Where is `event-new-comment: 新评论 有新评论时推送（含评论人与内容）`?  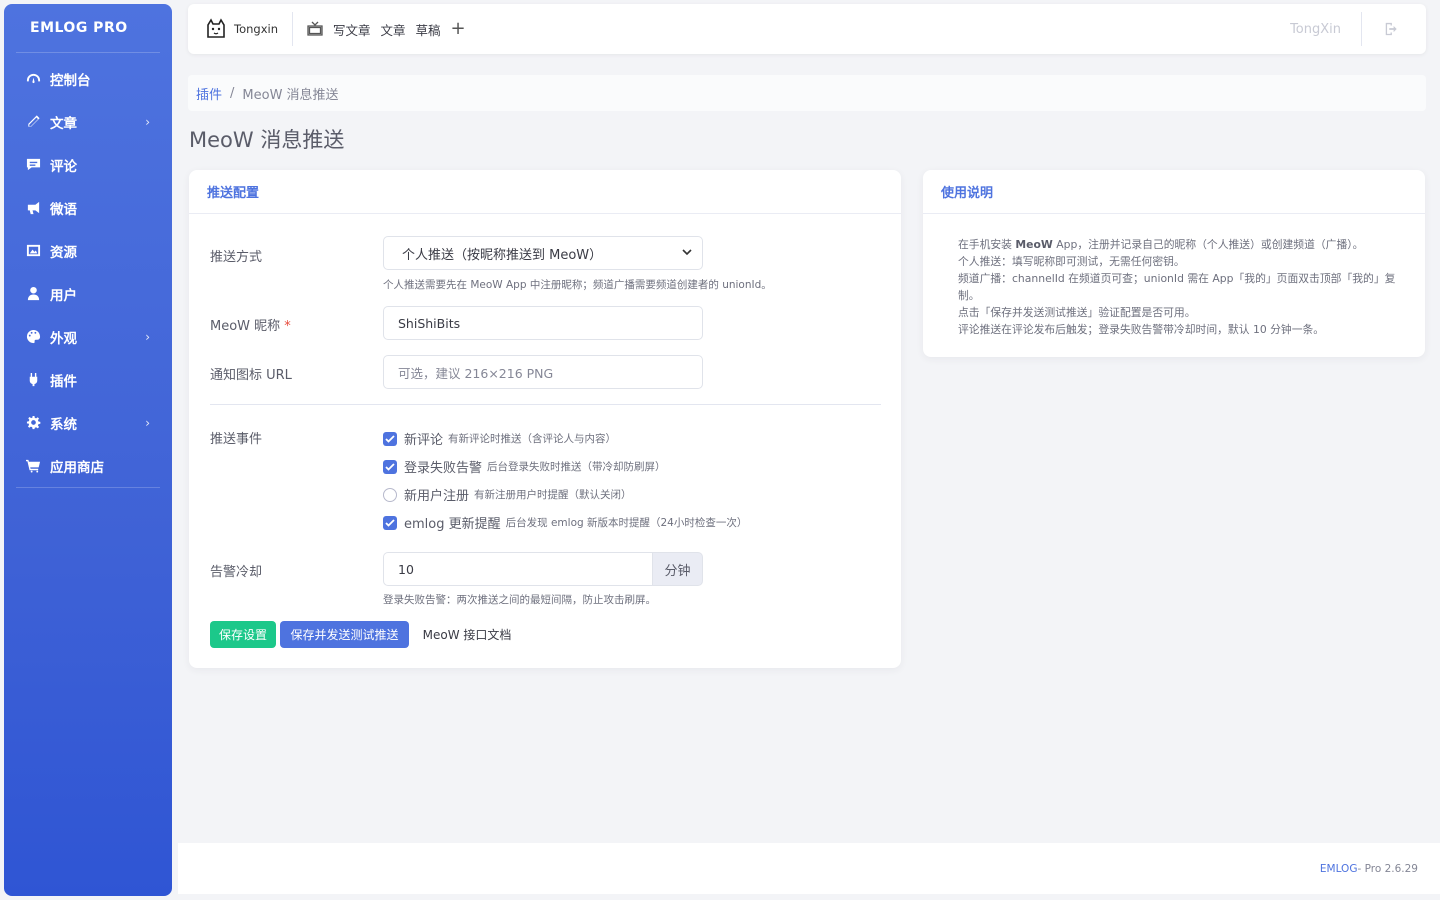
event-new-comment: 新评论 有新评论时推送（含评论人与内容） is located at coordinates (499, 438).